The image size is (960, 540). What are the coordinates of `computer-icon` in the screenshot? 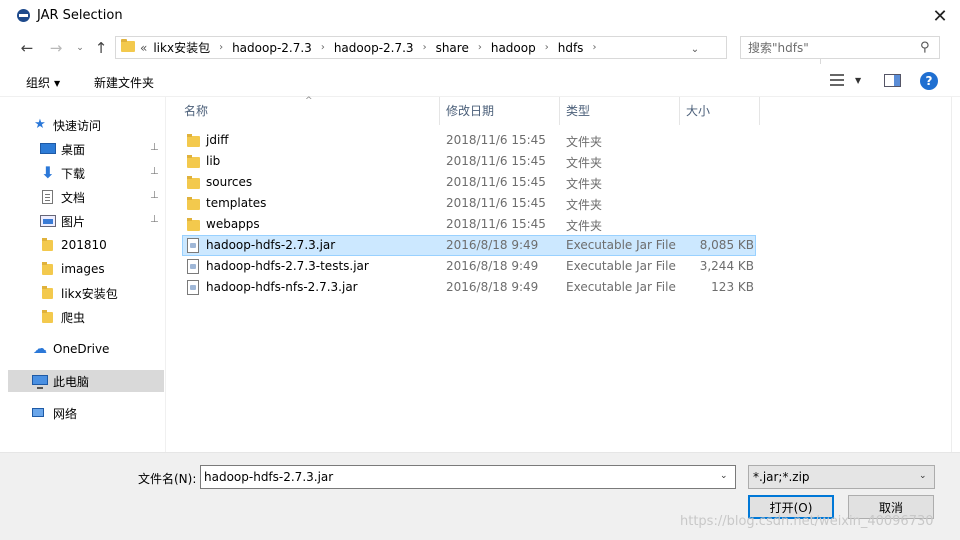 It's located at (40, 382).